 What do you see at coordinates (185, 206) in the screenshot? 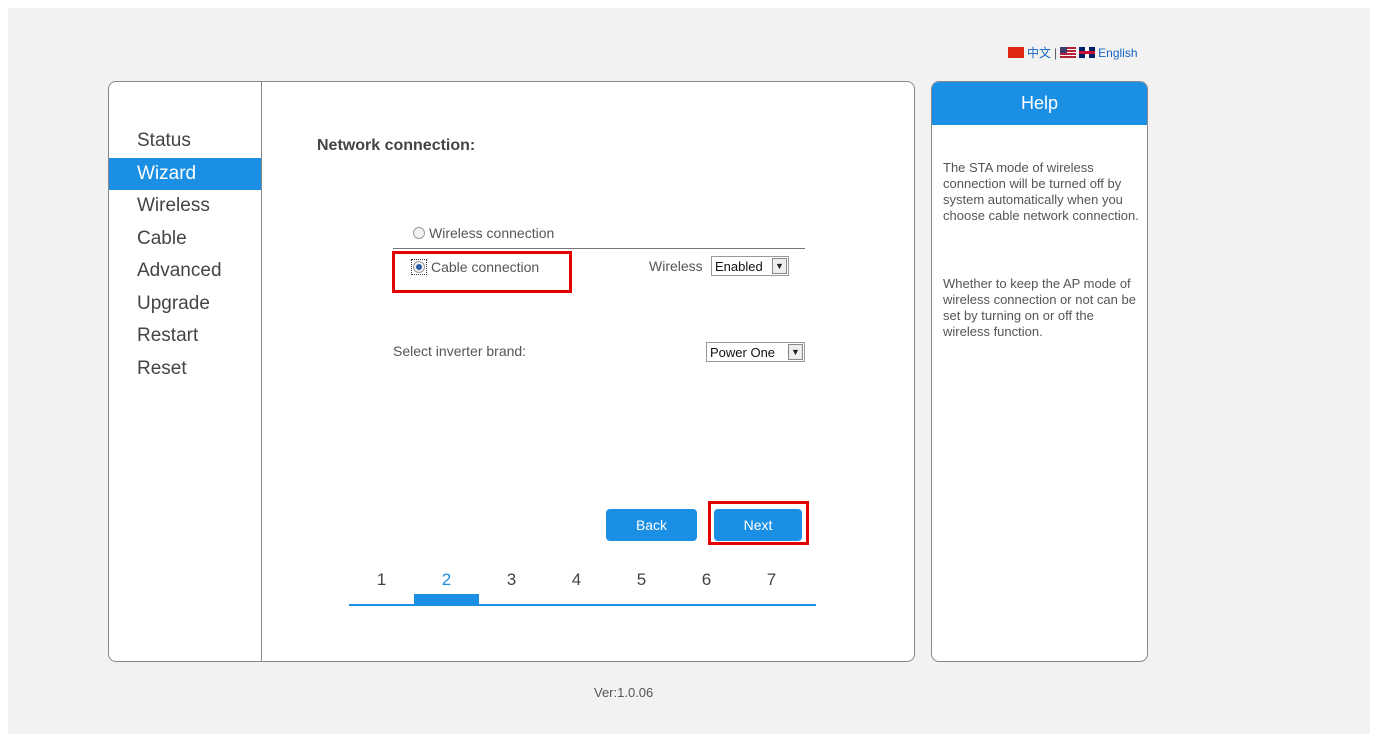
I see `sidebar-item-wireless: Wireless` at bounding box center [185, 206].